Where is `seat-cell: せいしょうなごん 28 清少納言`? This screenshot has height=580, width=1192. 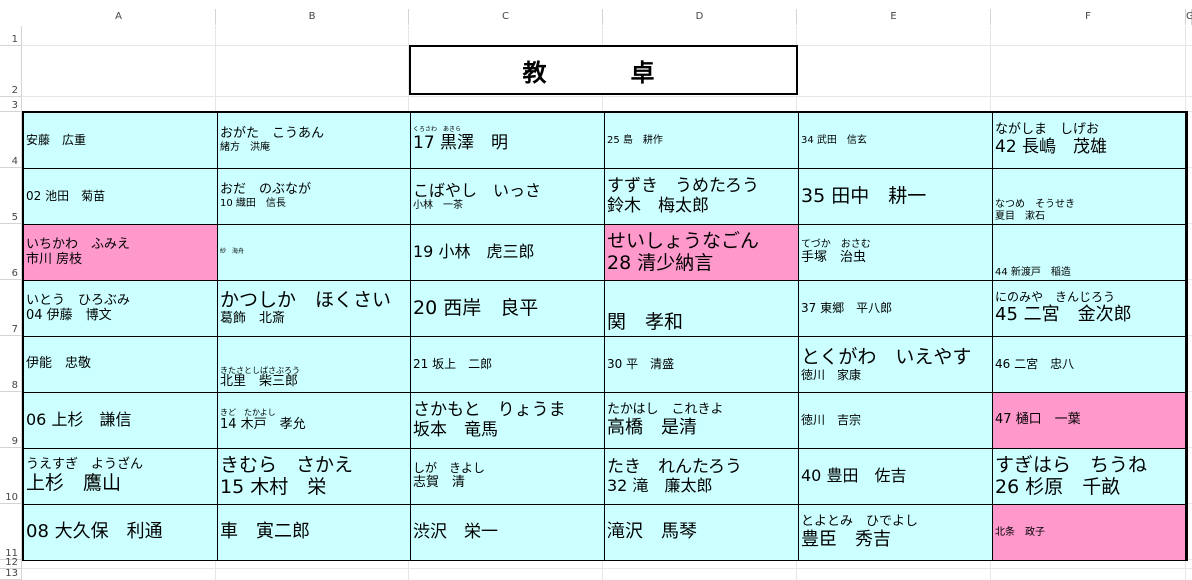 seat-cell: せいしょうなごん 28 清少納言 is located at coordinates (702, 253).